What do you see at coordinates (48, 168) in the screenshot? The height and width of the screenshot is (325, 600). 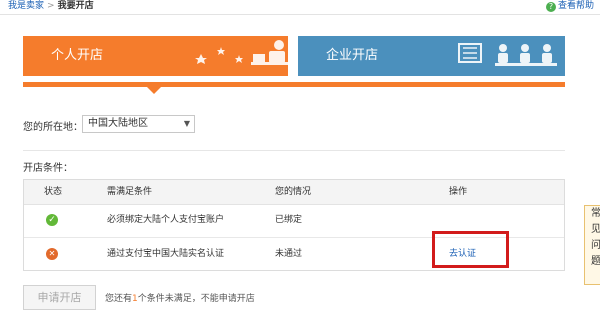 I see `conditions-label: 开店条件：` at bounding box center [48, 168].